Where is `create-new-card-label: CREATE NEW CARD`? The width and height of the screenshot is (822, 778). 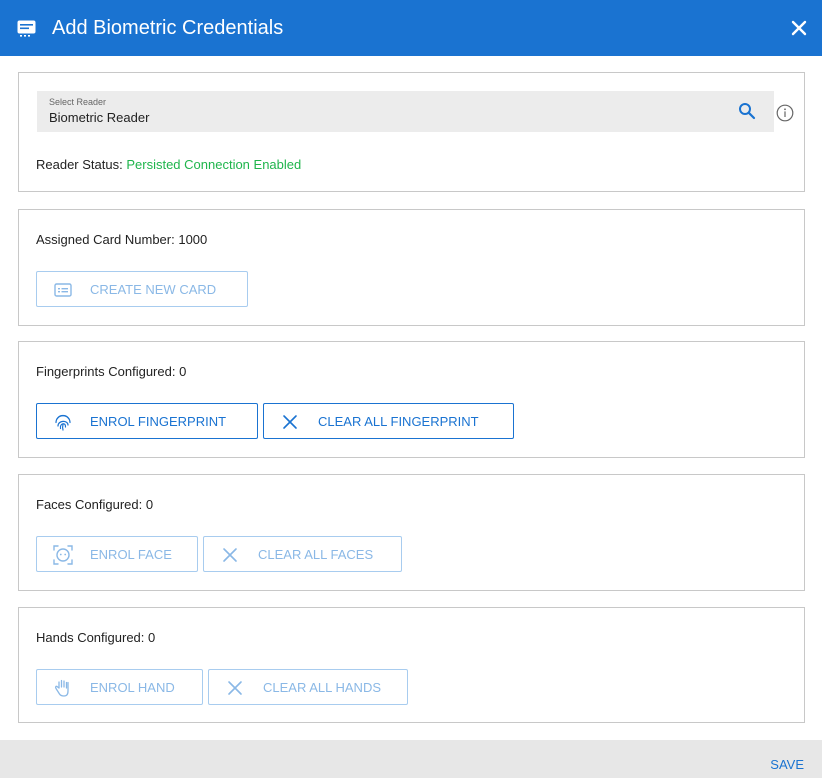 create-new-card-label: CREATE NEW CARD is located at coordinates (153, 289).